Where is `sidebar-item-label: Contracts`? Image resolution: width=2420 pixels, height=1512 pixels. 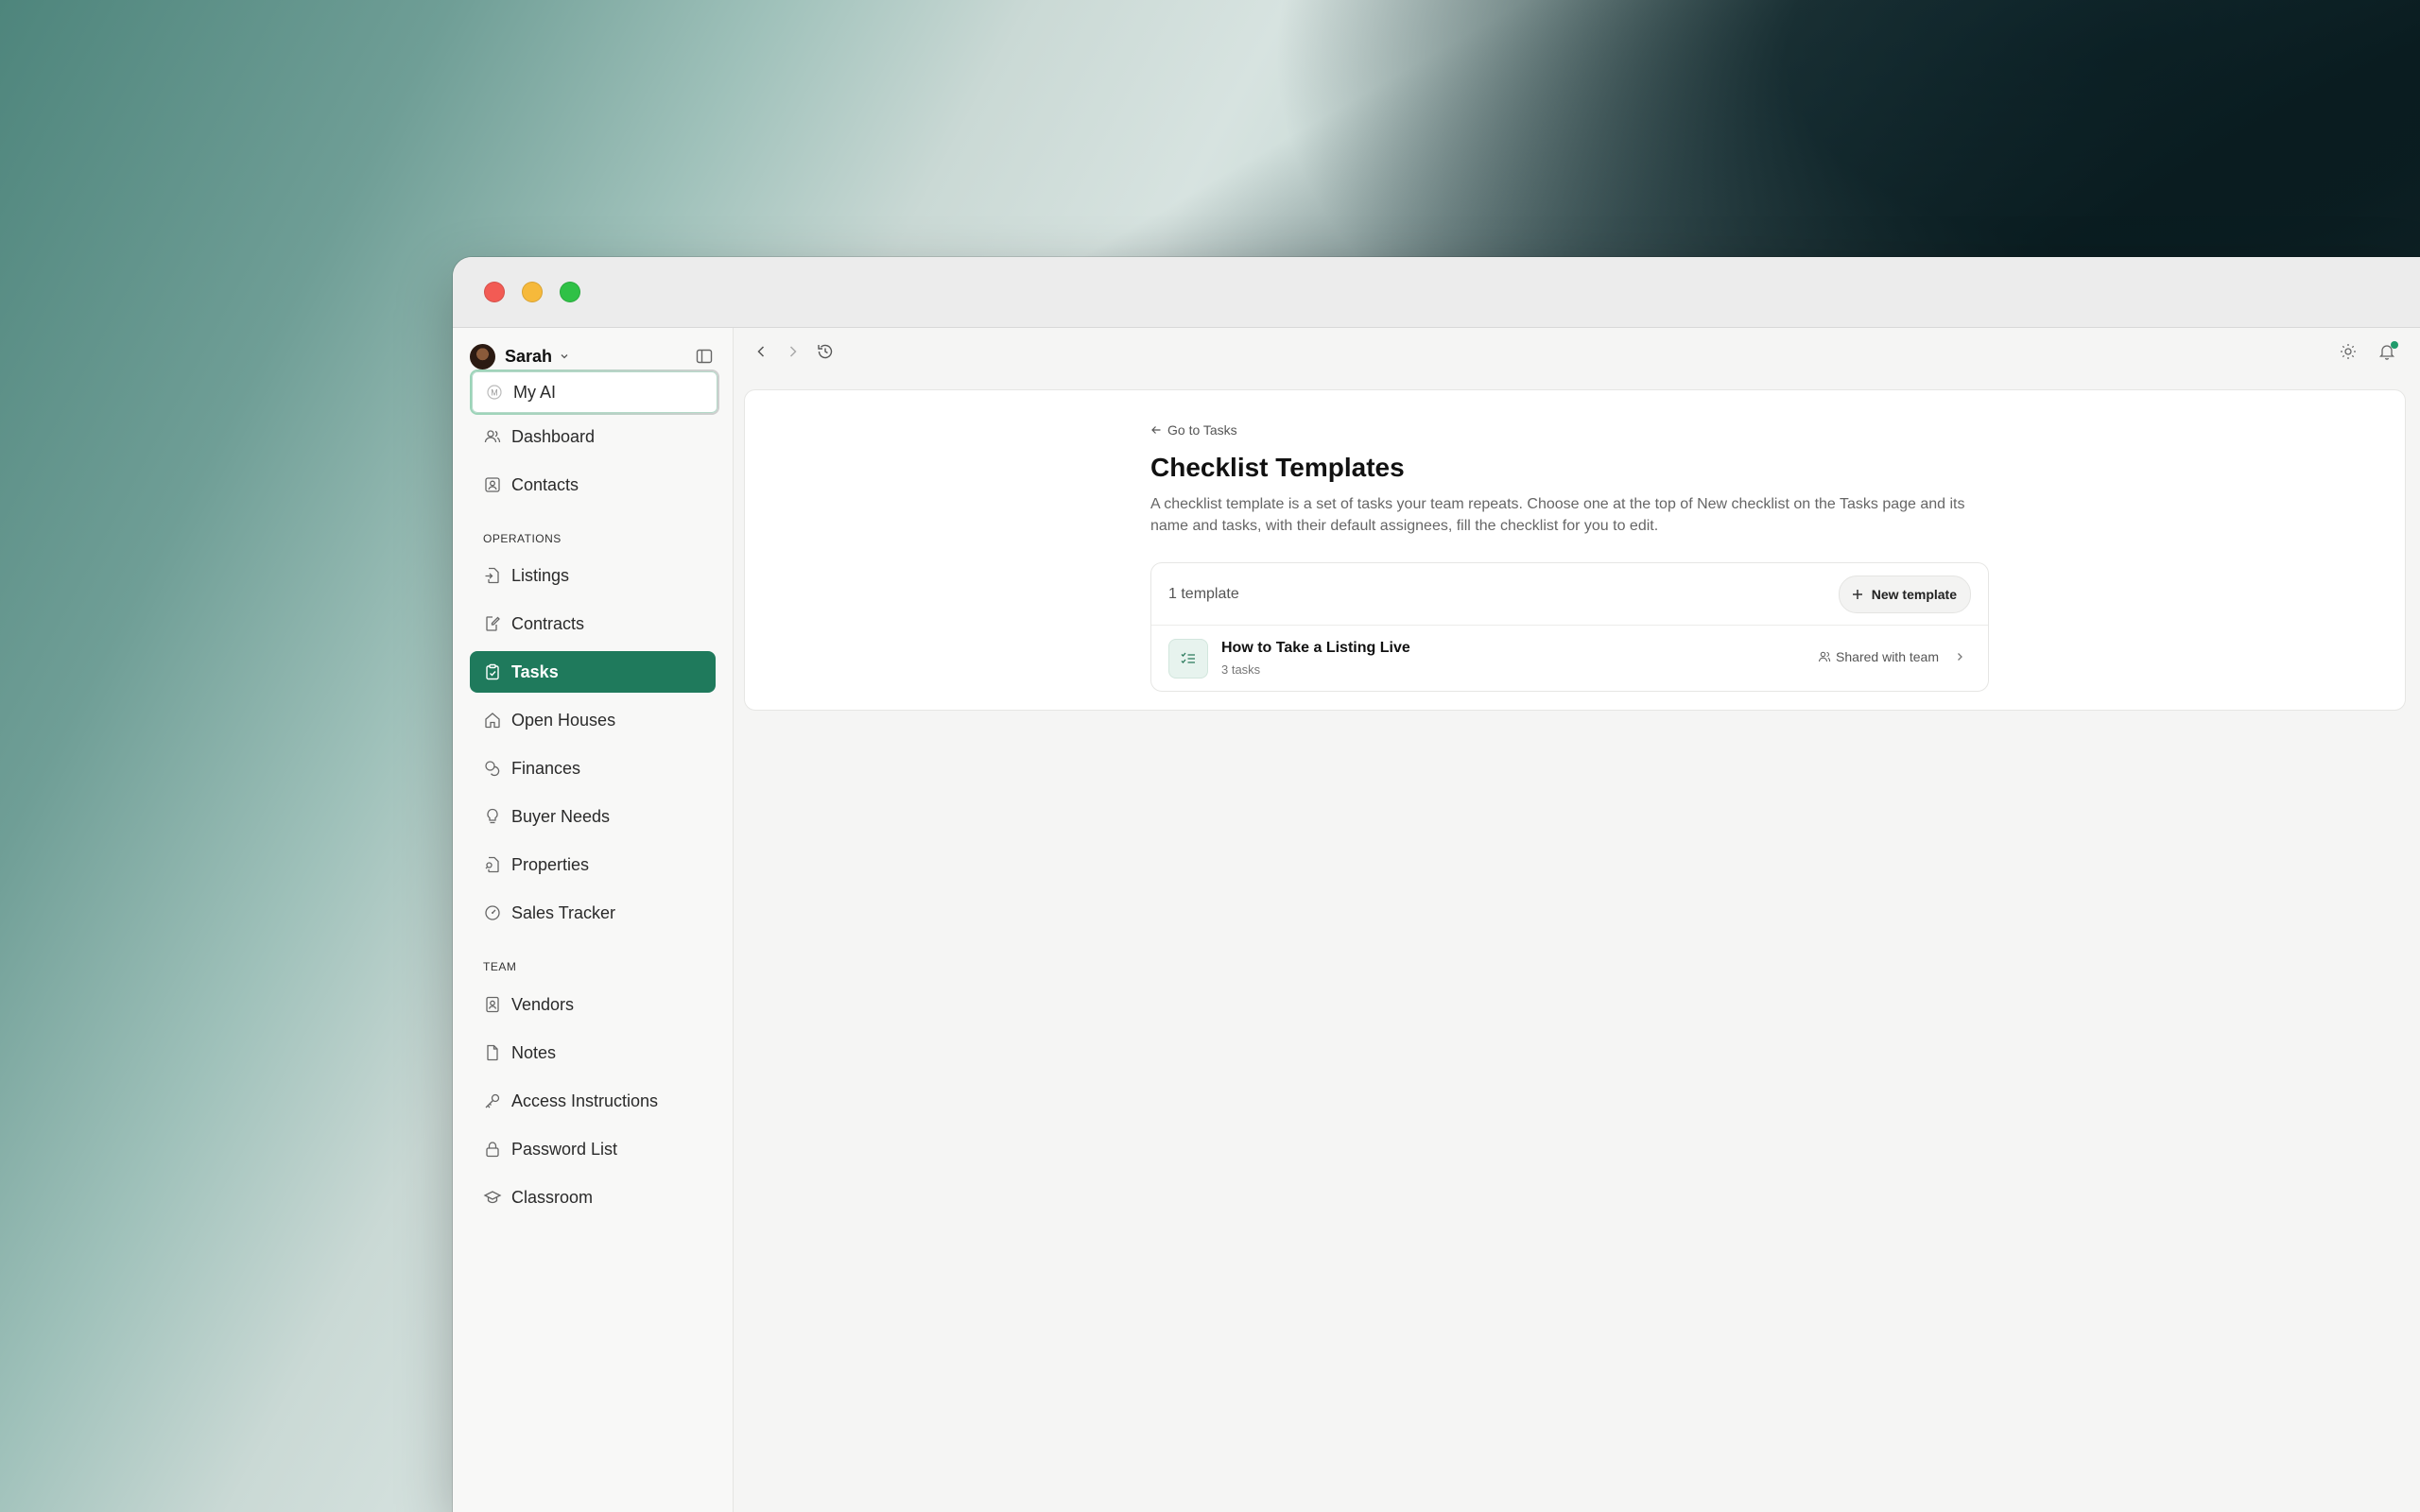 sidebar-item-label: Contracts is located at coordinates (548, 623).